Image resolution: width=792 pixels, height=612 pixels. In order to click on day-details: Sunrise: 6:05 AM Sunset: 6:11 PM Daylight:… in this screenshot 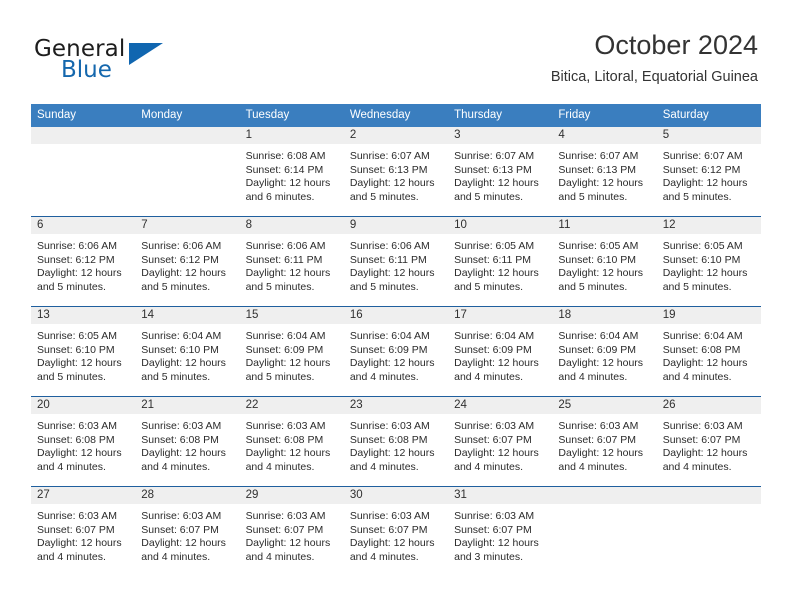, I will do `click(500, 264)`.